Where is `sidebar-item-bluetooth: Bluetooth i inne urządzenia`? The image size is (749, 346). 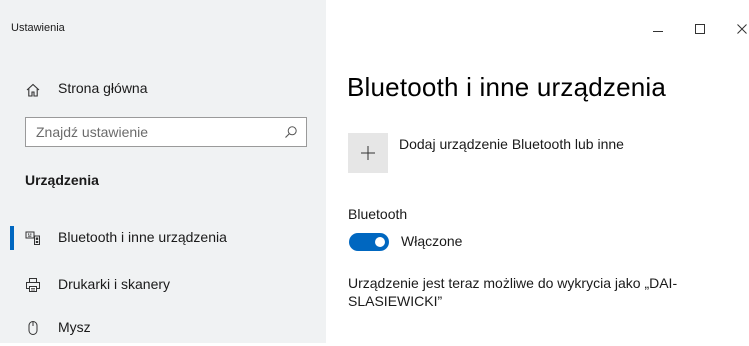 sidebar-item-bluetooth: Bluetooth i inne urządzenia is located at coordinates (163, 238).